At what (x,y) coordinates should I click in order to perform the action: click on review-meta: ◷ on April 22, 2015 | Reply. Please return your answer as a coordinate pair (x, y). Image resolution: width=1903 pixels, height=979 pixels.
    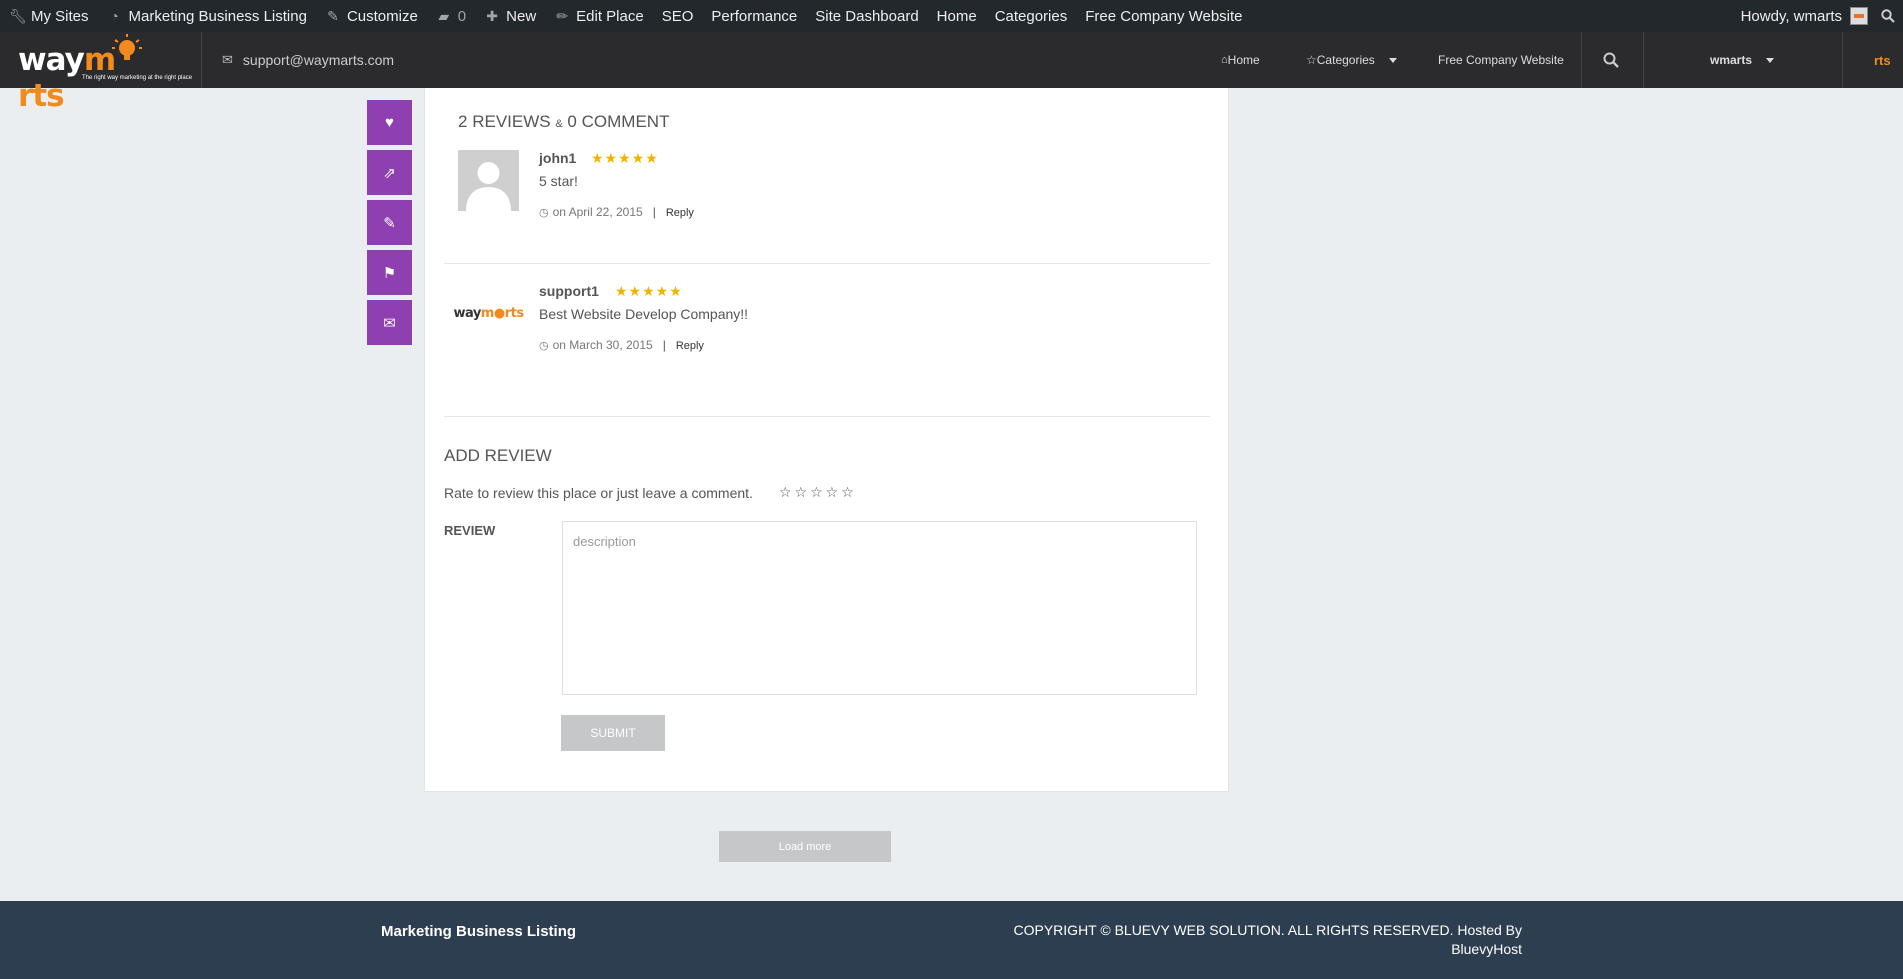
    Looking at the image, I should click on (616, 212).